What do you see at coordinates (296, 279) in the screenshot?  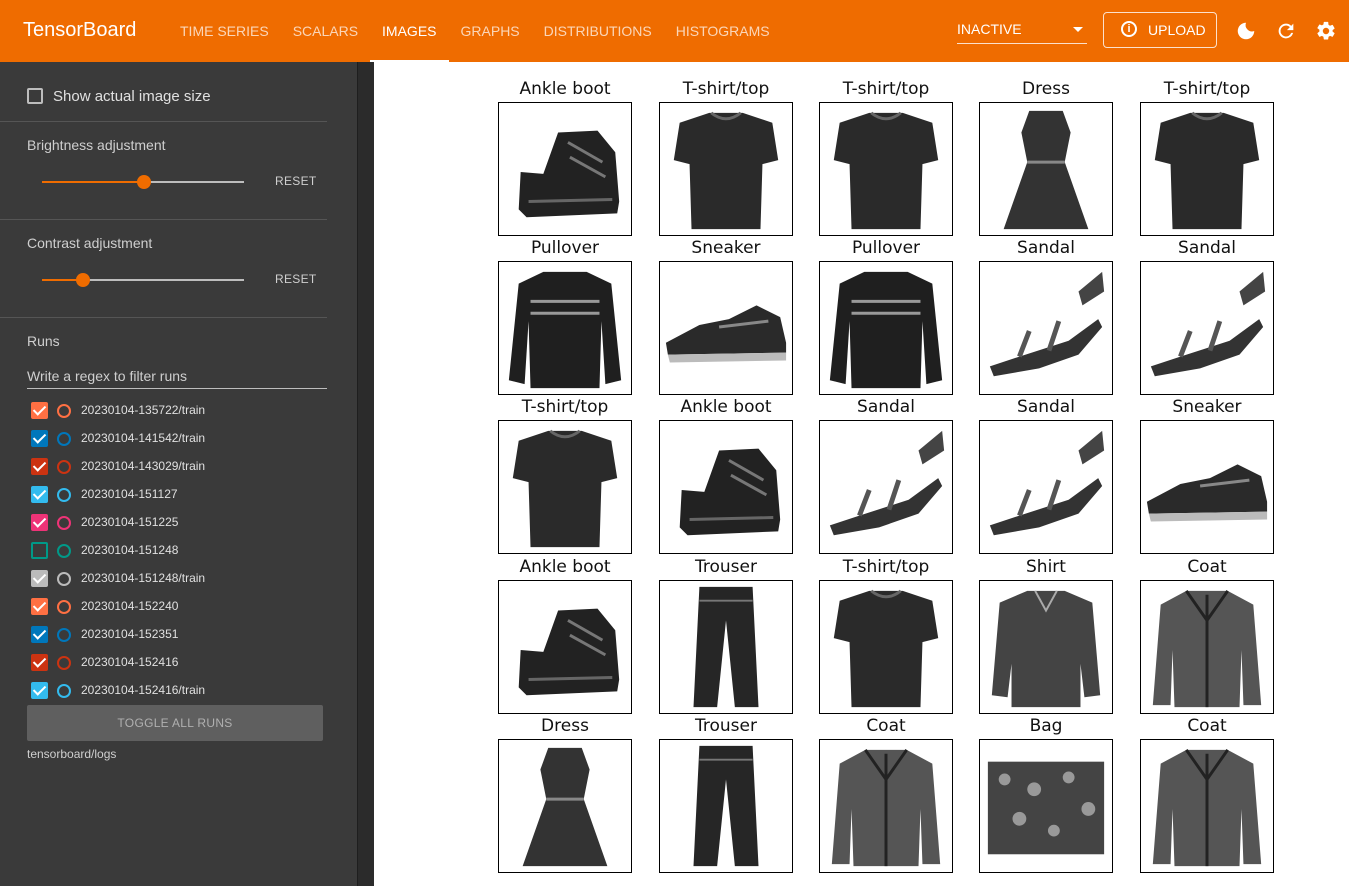 I see `contrast-reset-button: RESET` at bounding box center [296, 279].